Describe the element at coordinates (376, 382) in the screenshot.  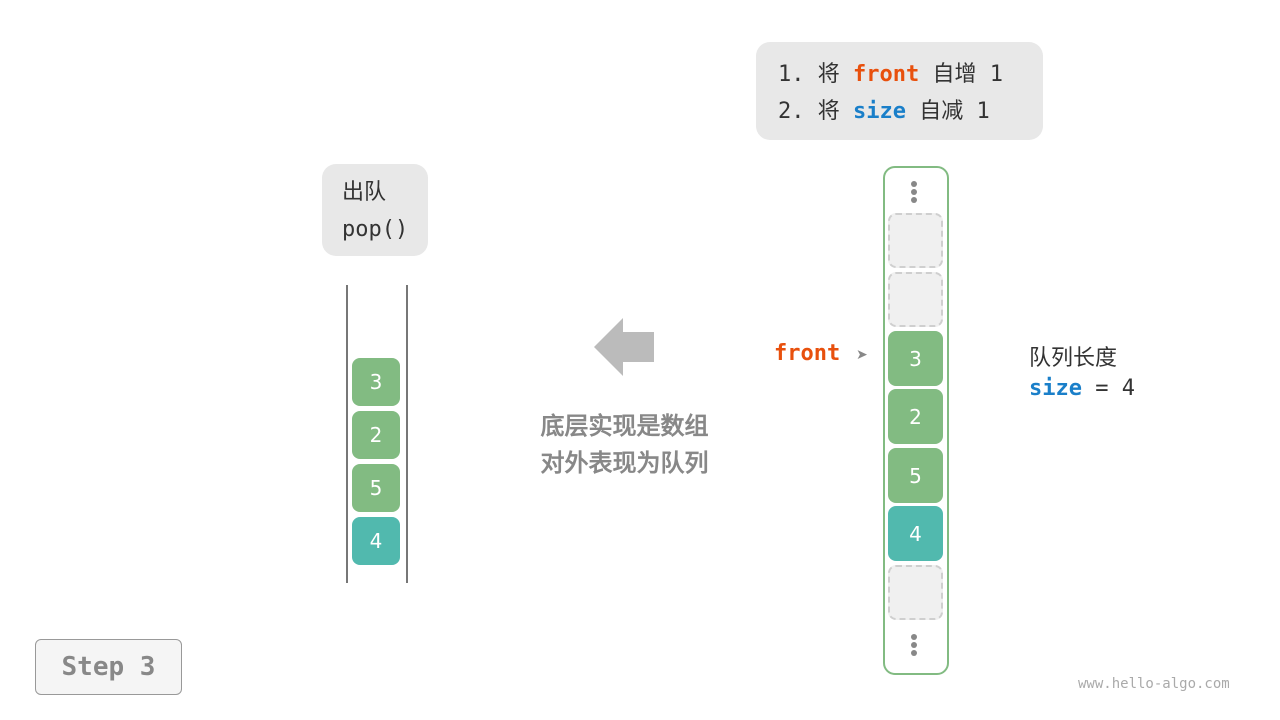
I see `queue-item: 3` at that location.